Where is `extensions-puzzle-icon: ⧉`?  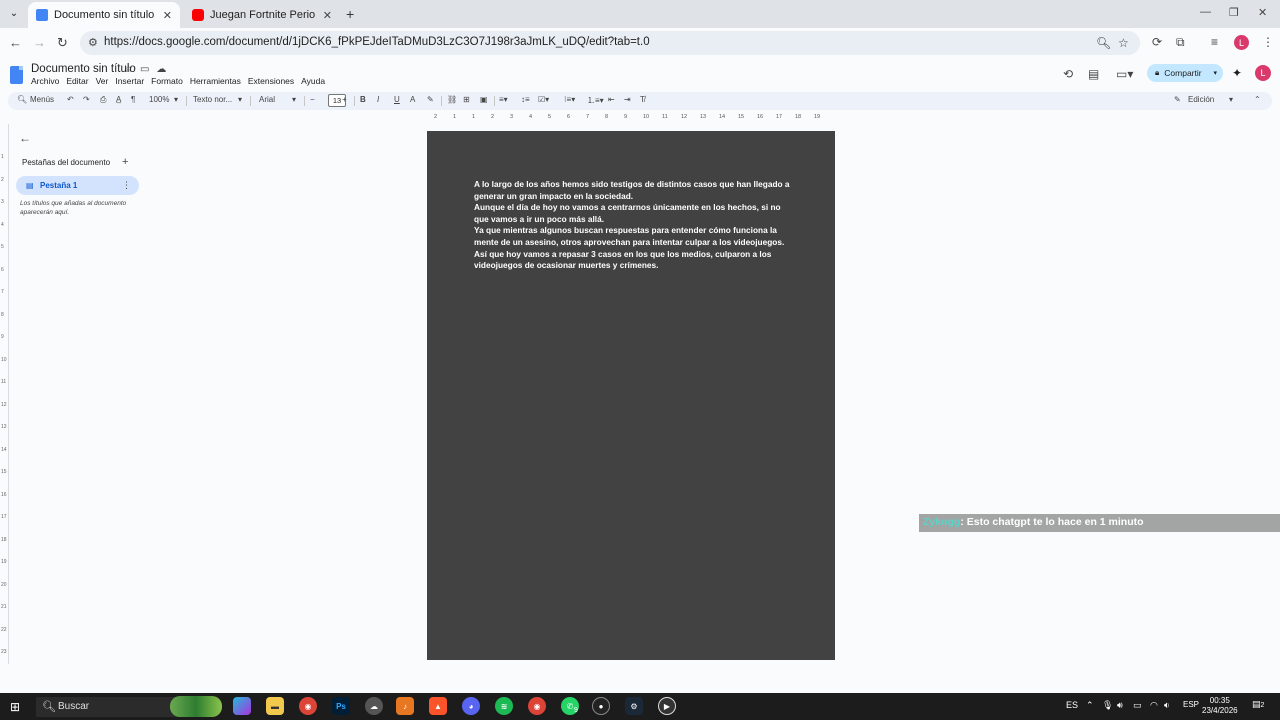
extensions-puzzle-icon: ⧉ is located at coordinates (1180, 42).